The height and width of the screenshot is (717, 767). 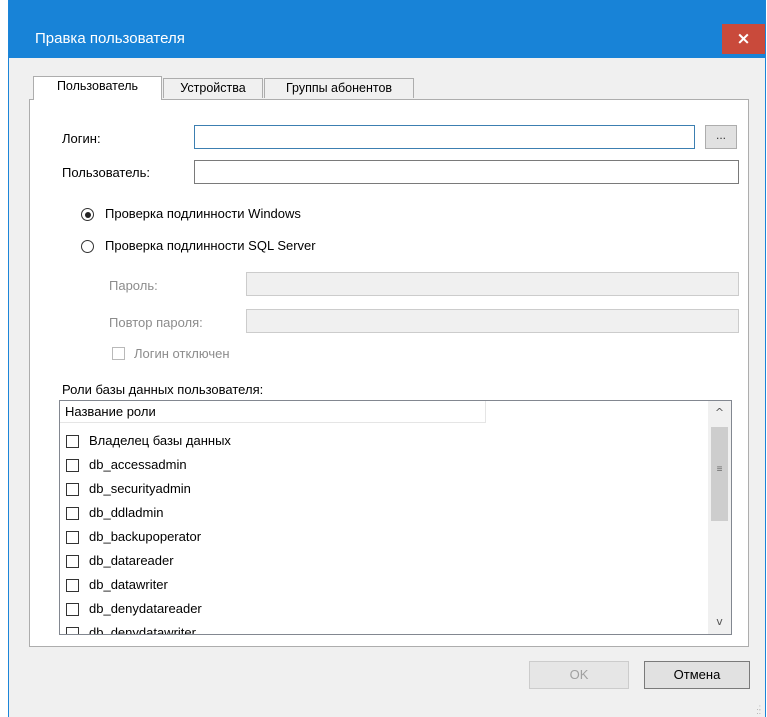 I want to click on role-name: db_denydatareader, so click(x=145, y=608).